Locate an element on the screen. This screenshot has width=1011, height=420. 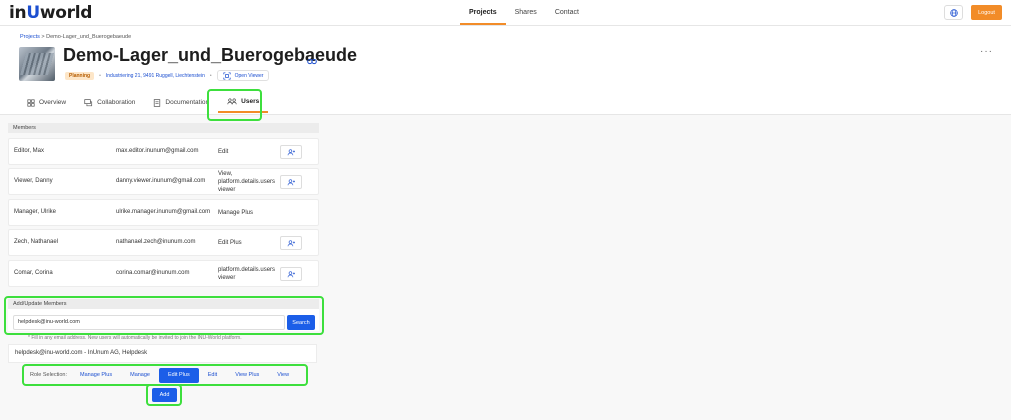
link-icon is located at coordinates (312, 61).